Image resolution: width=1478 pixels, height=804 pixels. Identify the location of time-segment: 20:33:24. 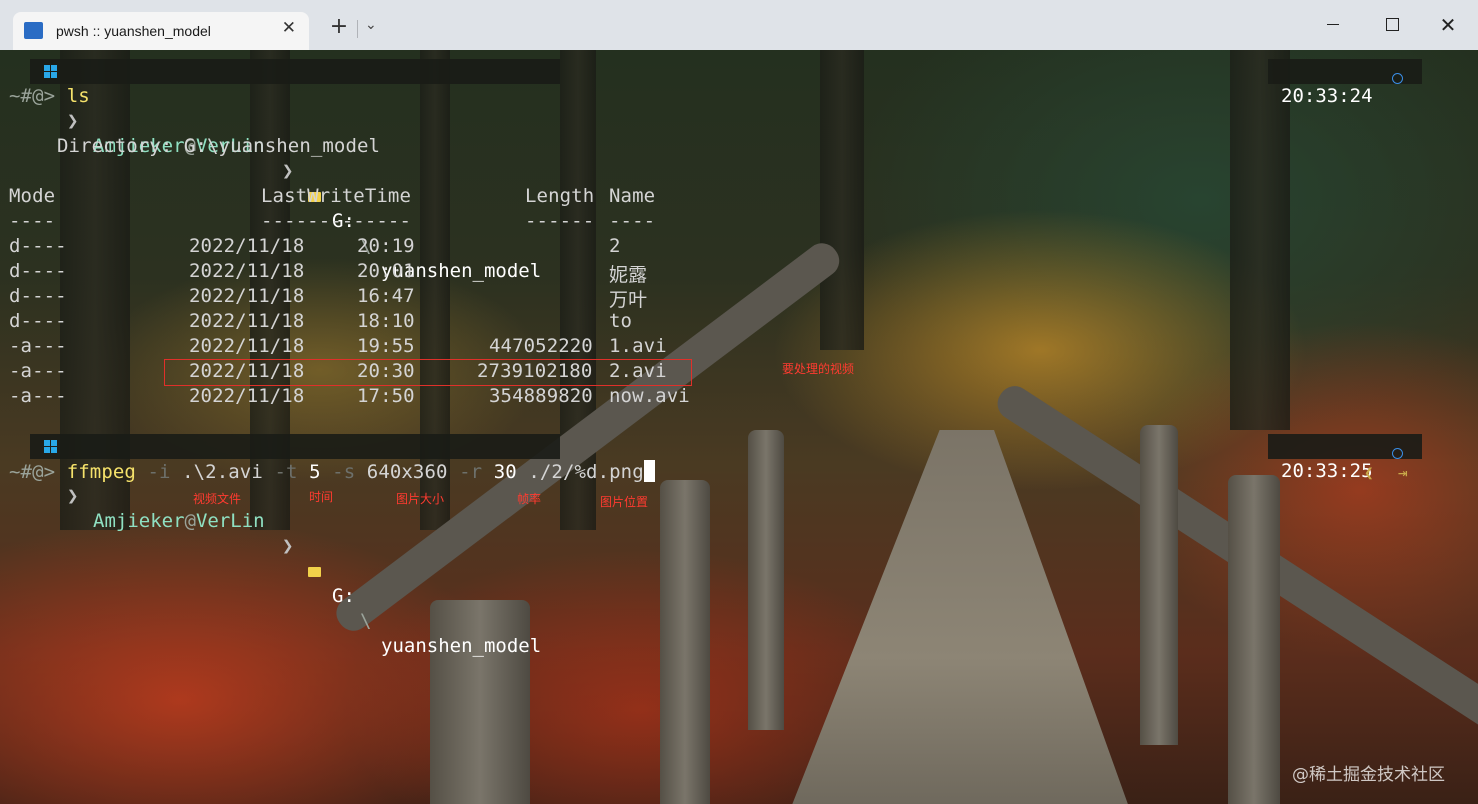
(1345, 83).